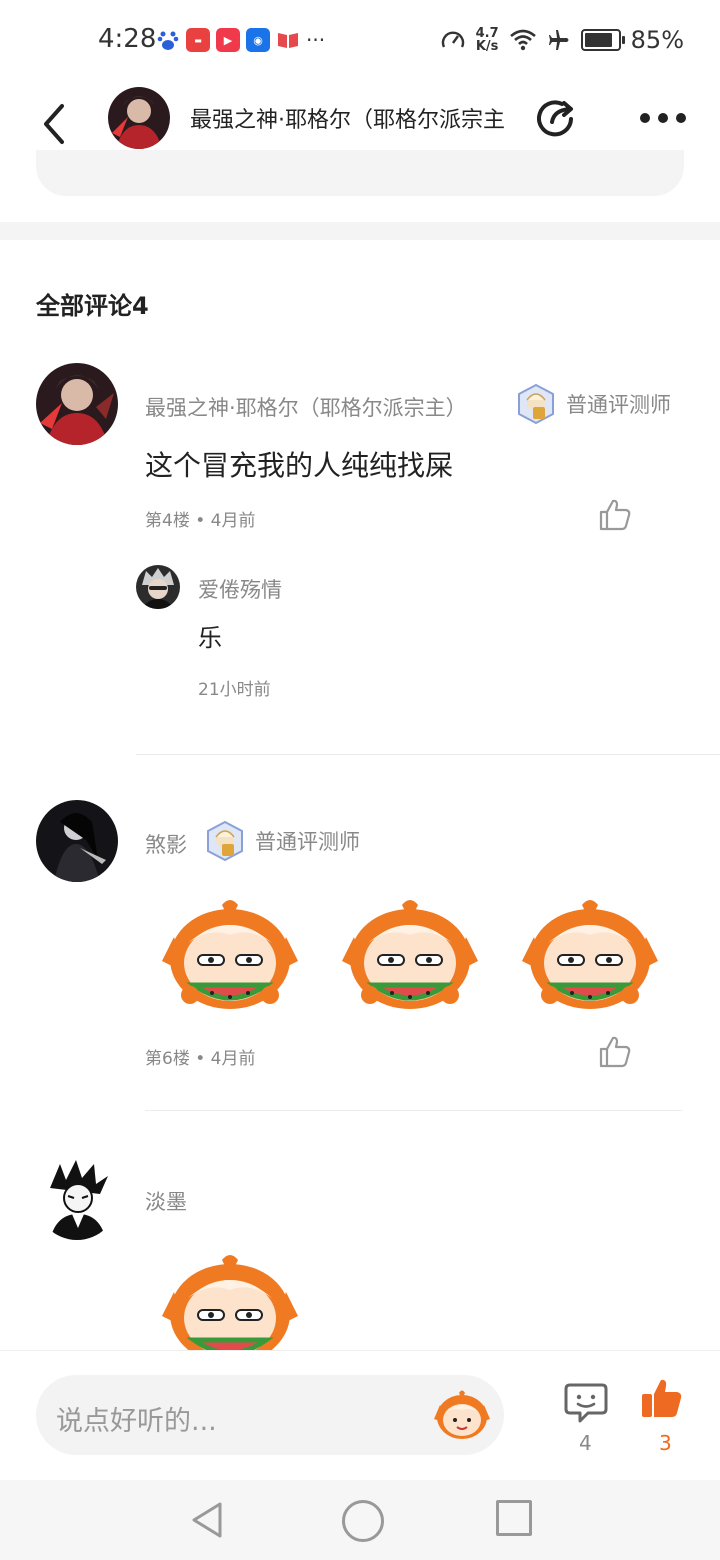 The width and height of the screenshot is (720, 1560). What do you see at coordinates (139, 118) in the screenshot?
I see `header-avatar` at bounding box center [139, 118].